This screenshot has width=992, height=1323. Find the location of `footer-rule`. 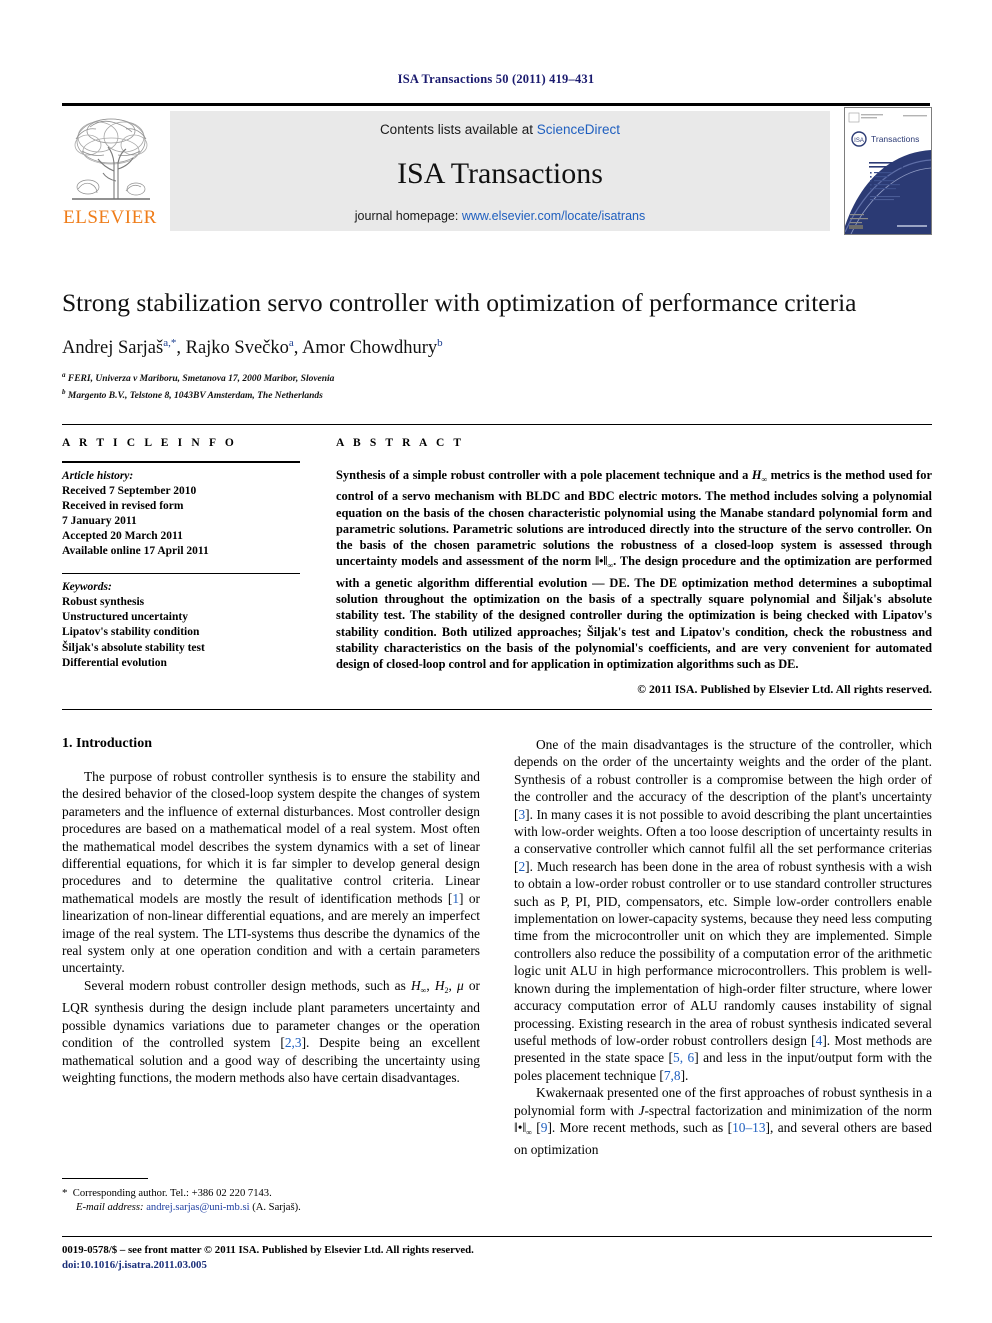

footer-rule is located at coordinates (497, 1236).